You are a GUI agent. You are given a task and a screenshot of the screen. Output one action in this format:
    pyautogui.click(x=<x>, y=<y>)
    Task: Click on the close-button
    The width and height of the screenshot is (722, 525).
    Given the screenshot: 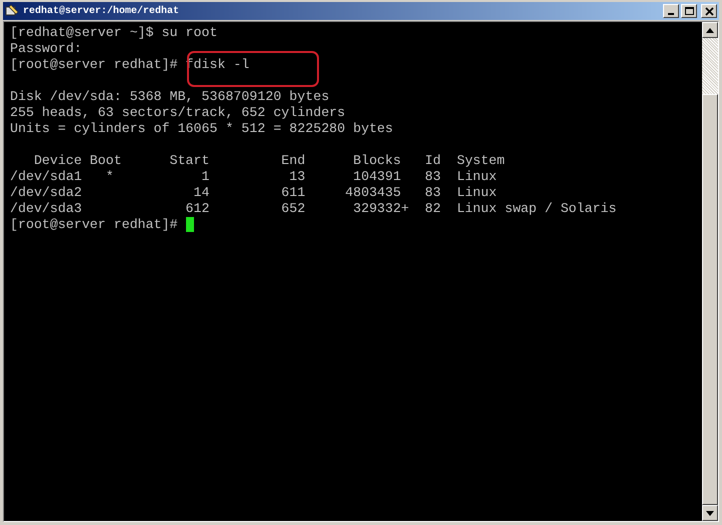 What is the action you would take?
    pyautogui.click(x=709, y=11)
    